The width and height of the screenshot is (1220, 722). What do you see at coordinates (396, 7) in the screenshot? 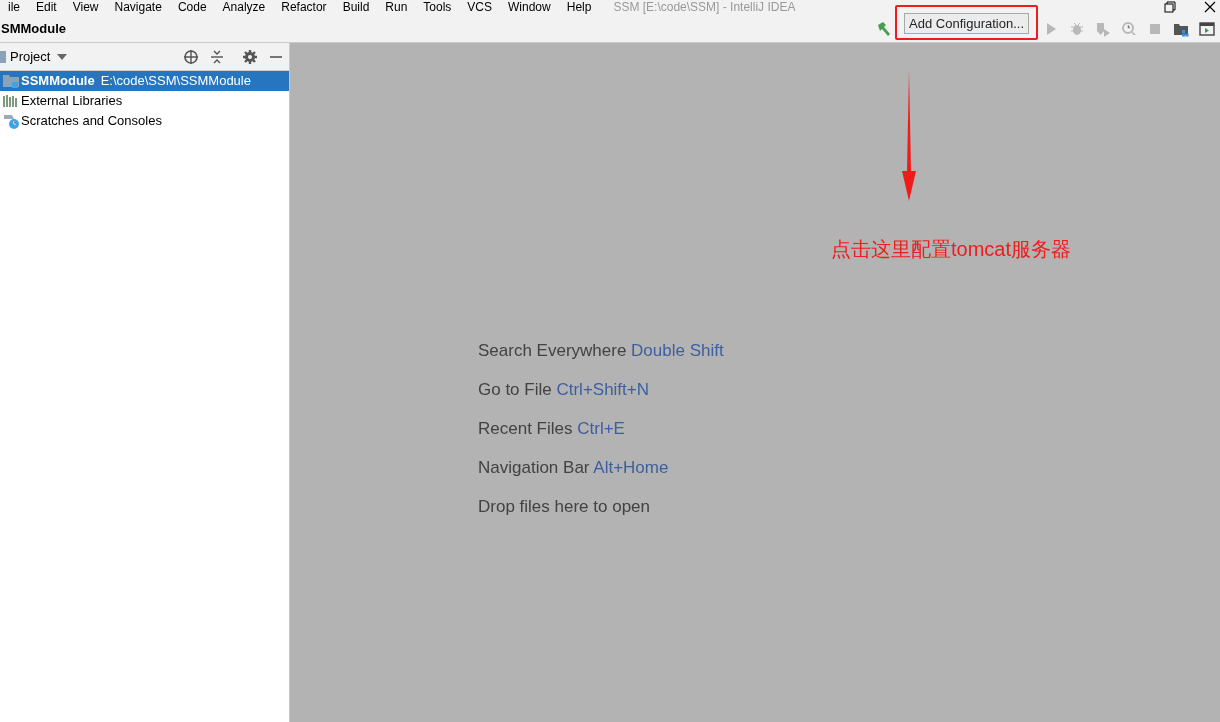
I see `menu-item: Run` at bounding box center [396, 7].